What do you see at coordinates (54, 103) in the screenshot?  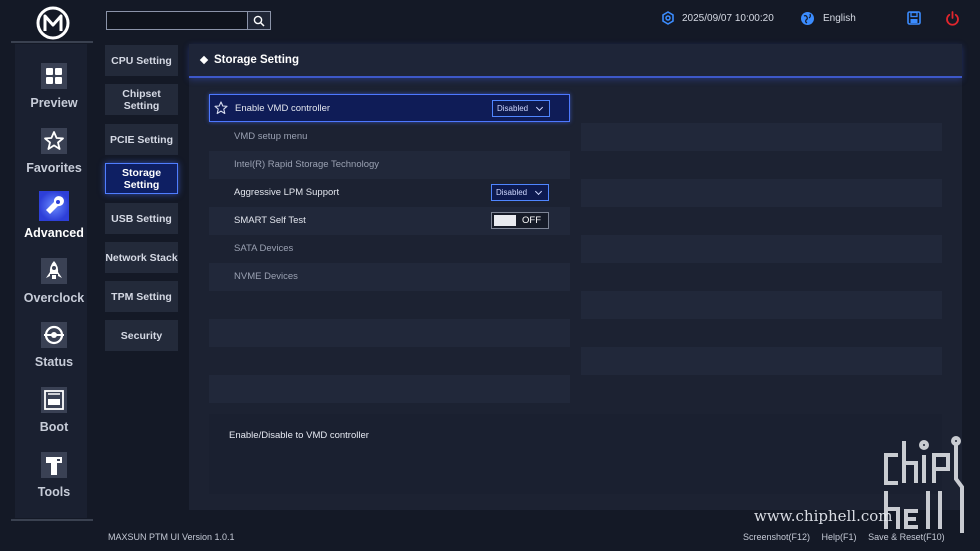 I see `nav-label: Preview` at bounding box center [54, 103].